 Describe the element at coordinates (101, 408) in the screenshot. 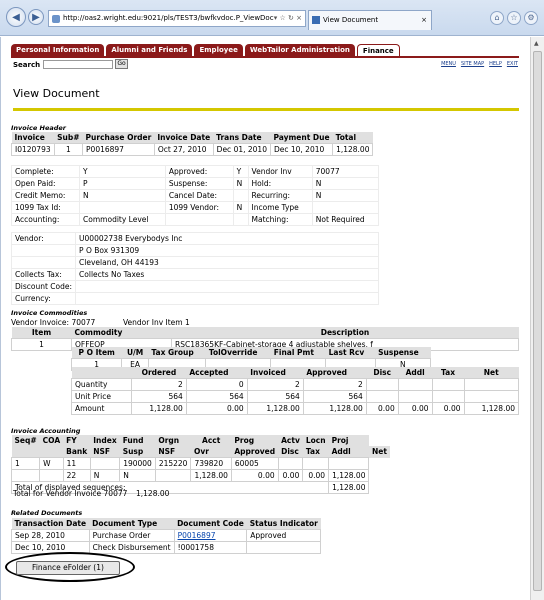

I see `cell: Amount` at that location.